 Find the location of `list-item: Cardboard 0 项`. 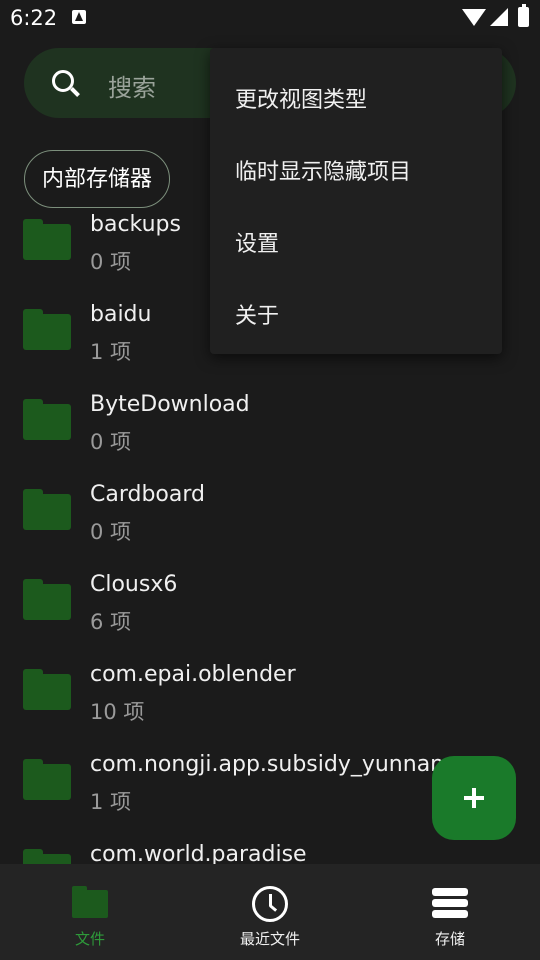

list-item: Cardboard 0 项 is located at coordinates (270, 519).